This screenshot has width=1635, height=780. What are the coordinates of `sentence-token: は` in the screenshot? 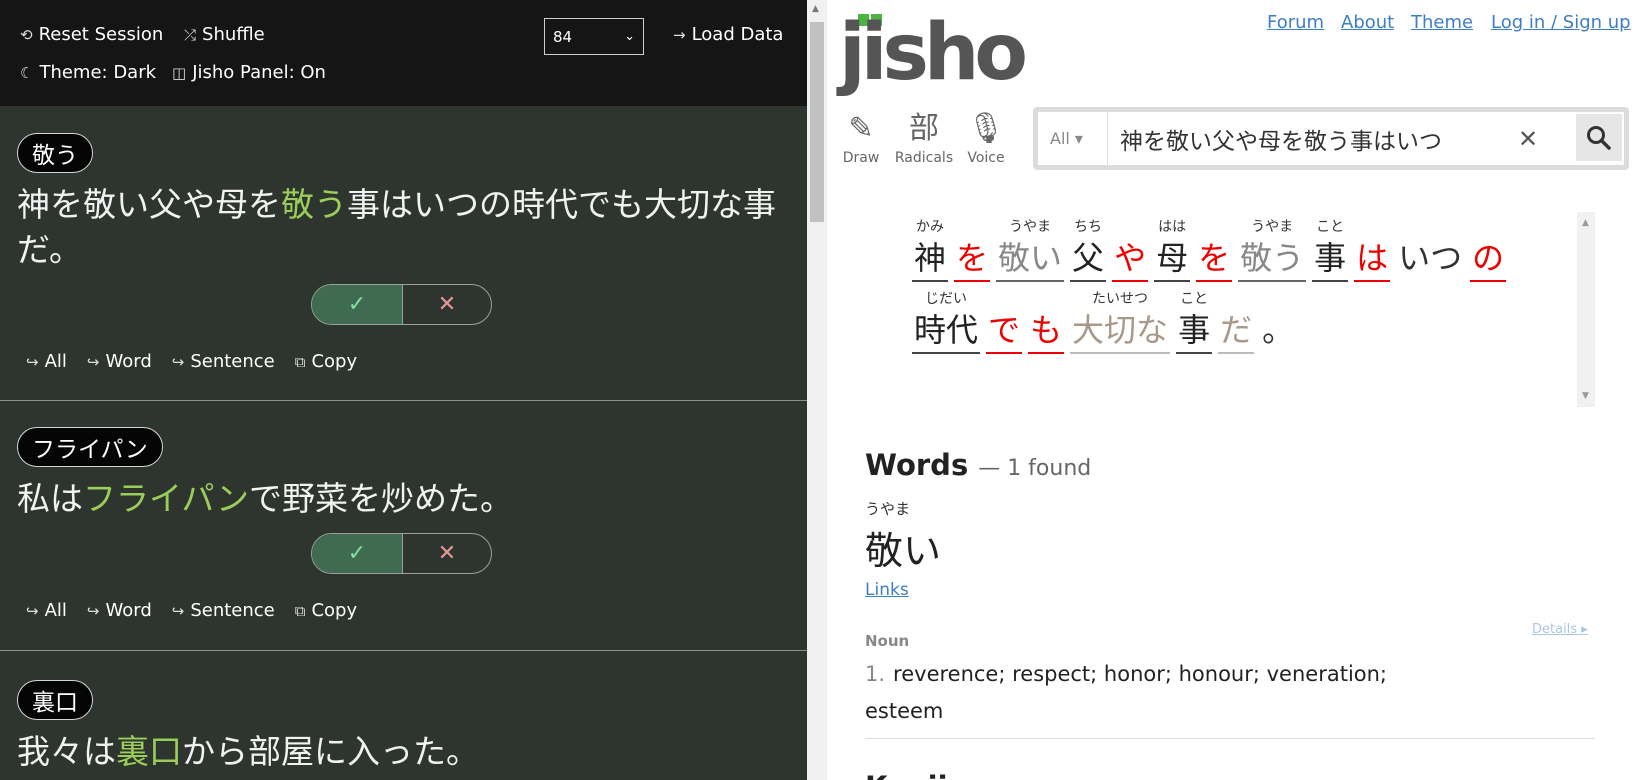 It's located at (1372, 250).